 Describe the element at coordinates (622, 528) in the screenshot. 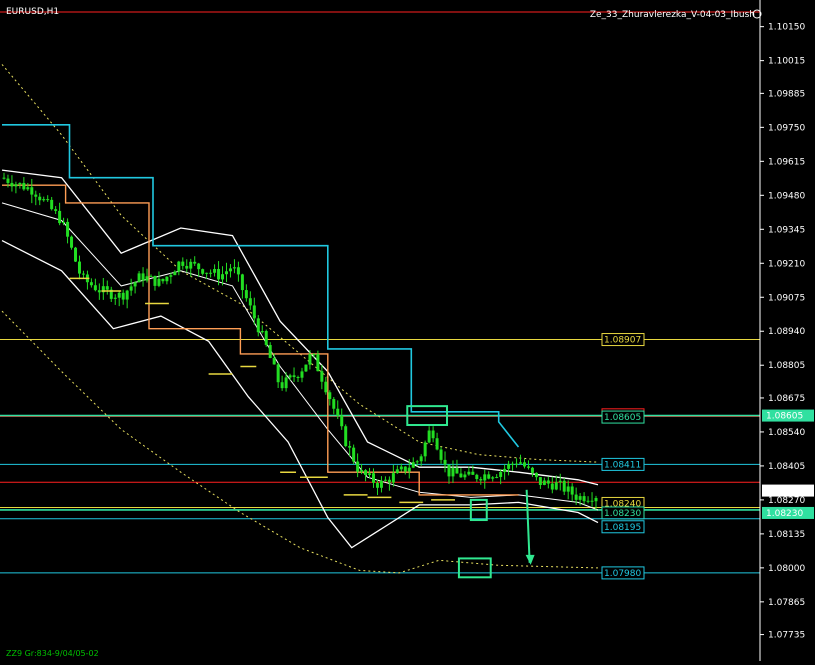

I see `price-level-label-6: 1.08195` at that location.